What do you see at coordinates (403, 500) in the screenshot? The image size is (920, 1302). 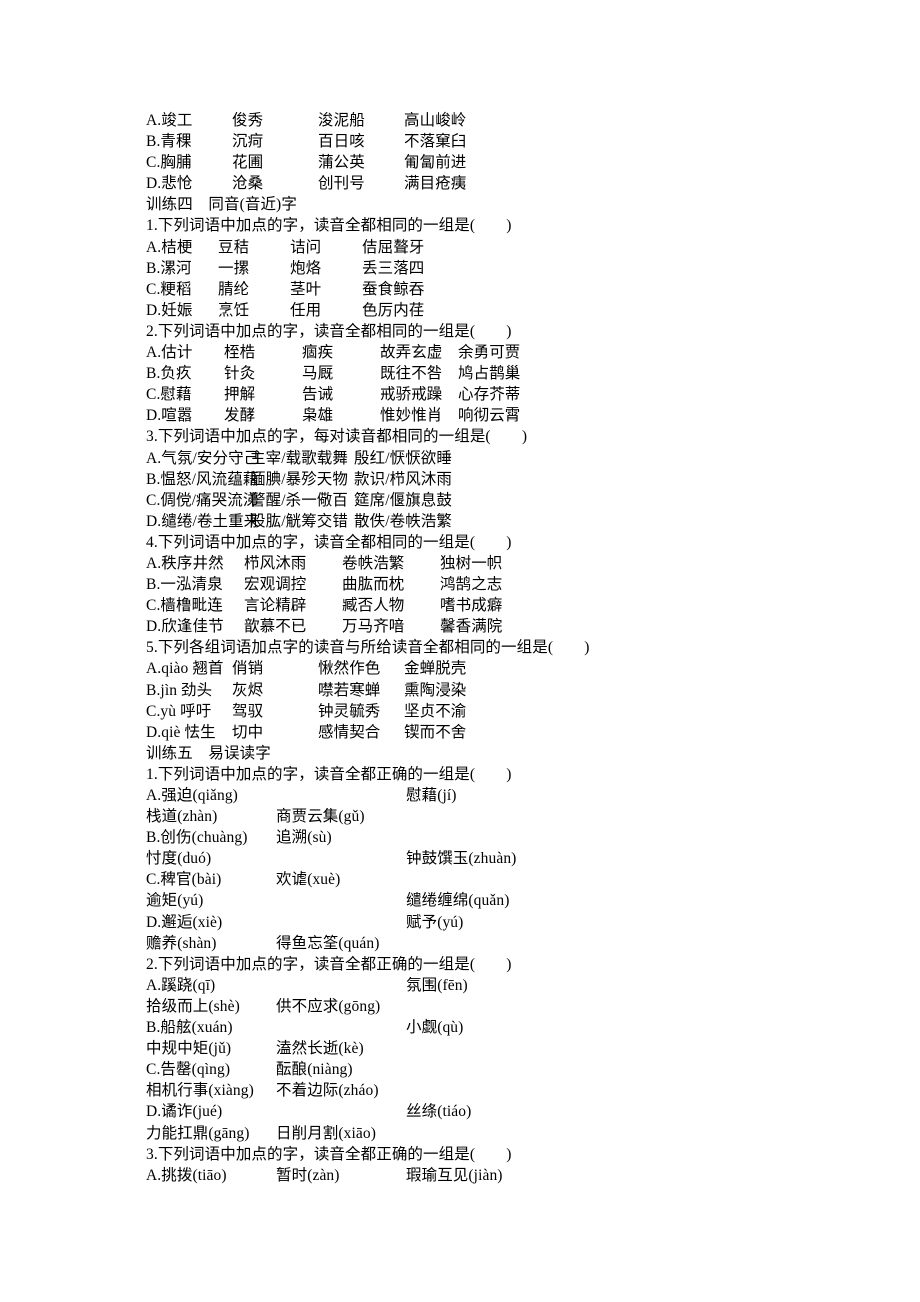 I see `option-term: 筵席/偃旗息鼓` at bounding box center [403, 500].